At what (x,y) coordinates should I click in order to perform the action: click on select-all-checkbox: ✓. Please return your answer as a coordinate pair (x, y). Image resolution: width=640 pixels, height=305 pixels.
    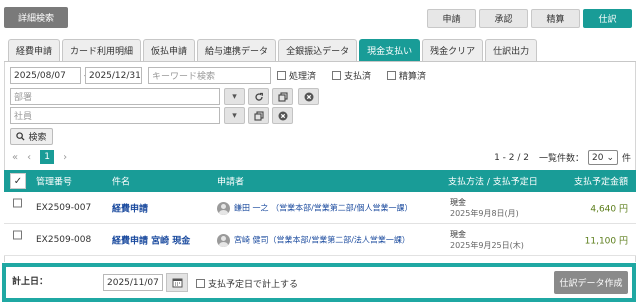
    Looking at the image, I should click on (18, 181).